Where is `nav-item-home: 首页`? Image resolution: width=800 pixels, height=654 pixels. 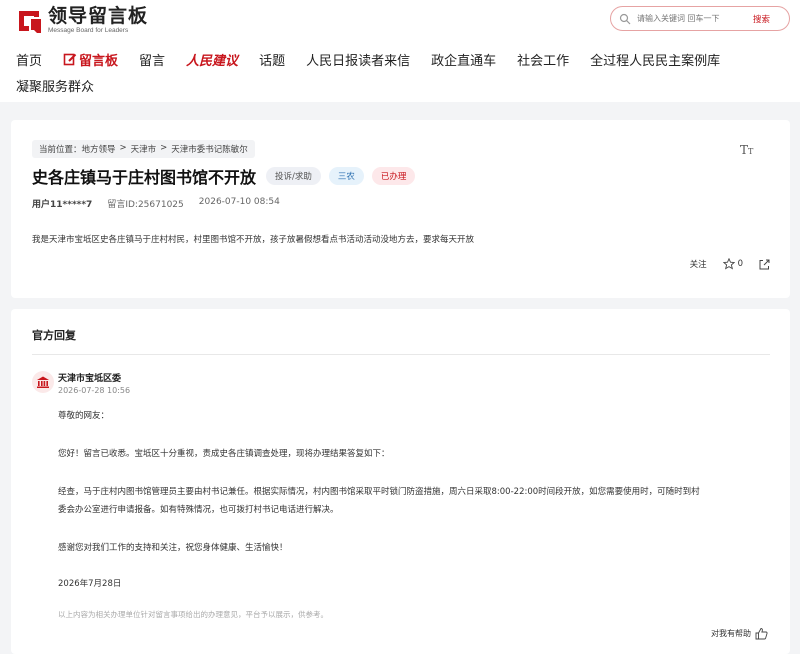
nav-item-home: 首页 is located at coordinates (29, 59).